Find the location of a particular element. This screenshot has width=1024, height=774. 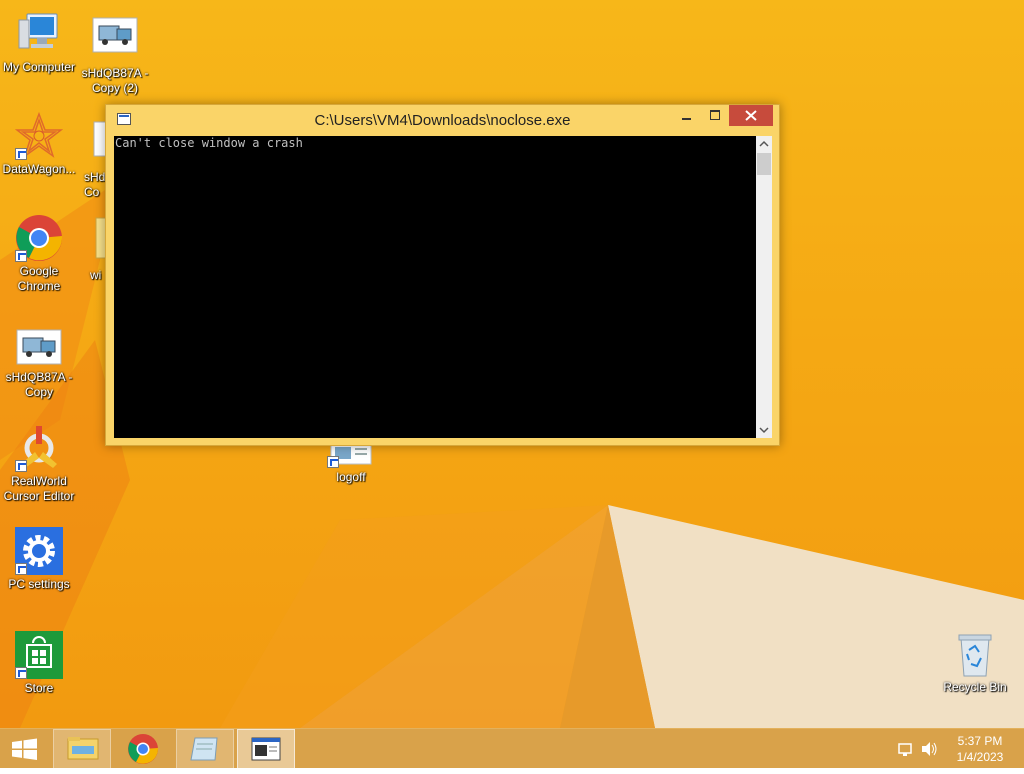

desktop-icon-shdqb87a-copy: sHdQB87A - Copy is located at coordinates (39, 364).